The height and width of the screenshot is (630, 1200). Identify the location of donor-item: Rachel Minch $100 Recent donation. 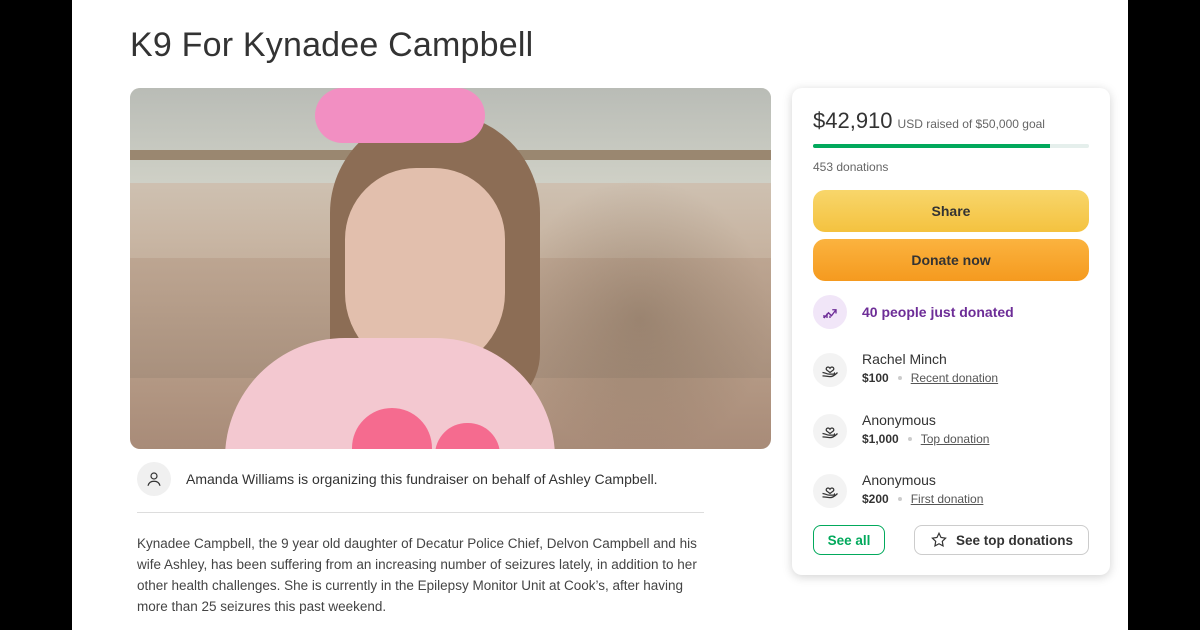
(905, 369).